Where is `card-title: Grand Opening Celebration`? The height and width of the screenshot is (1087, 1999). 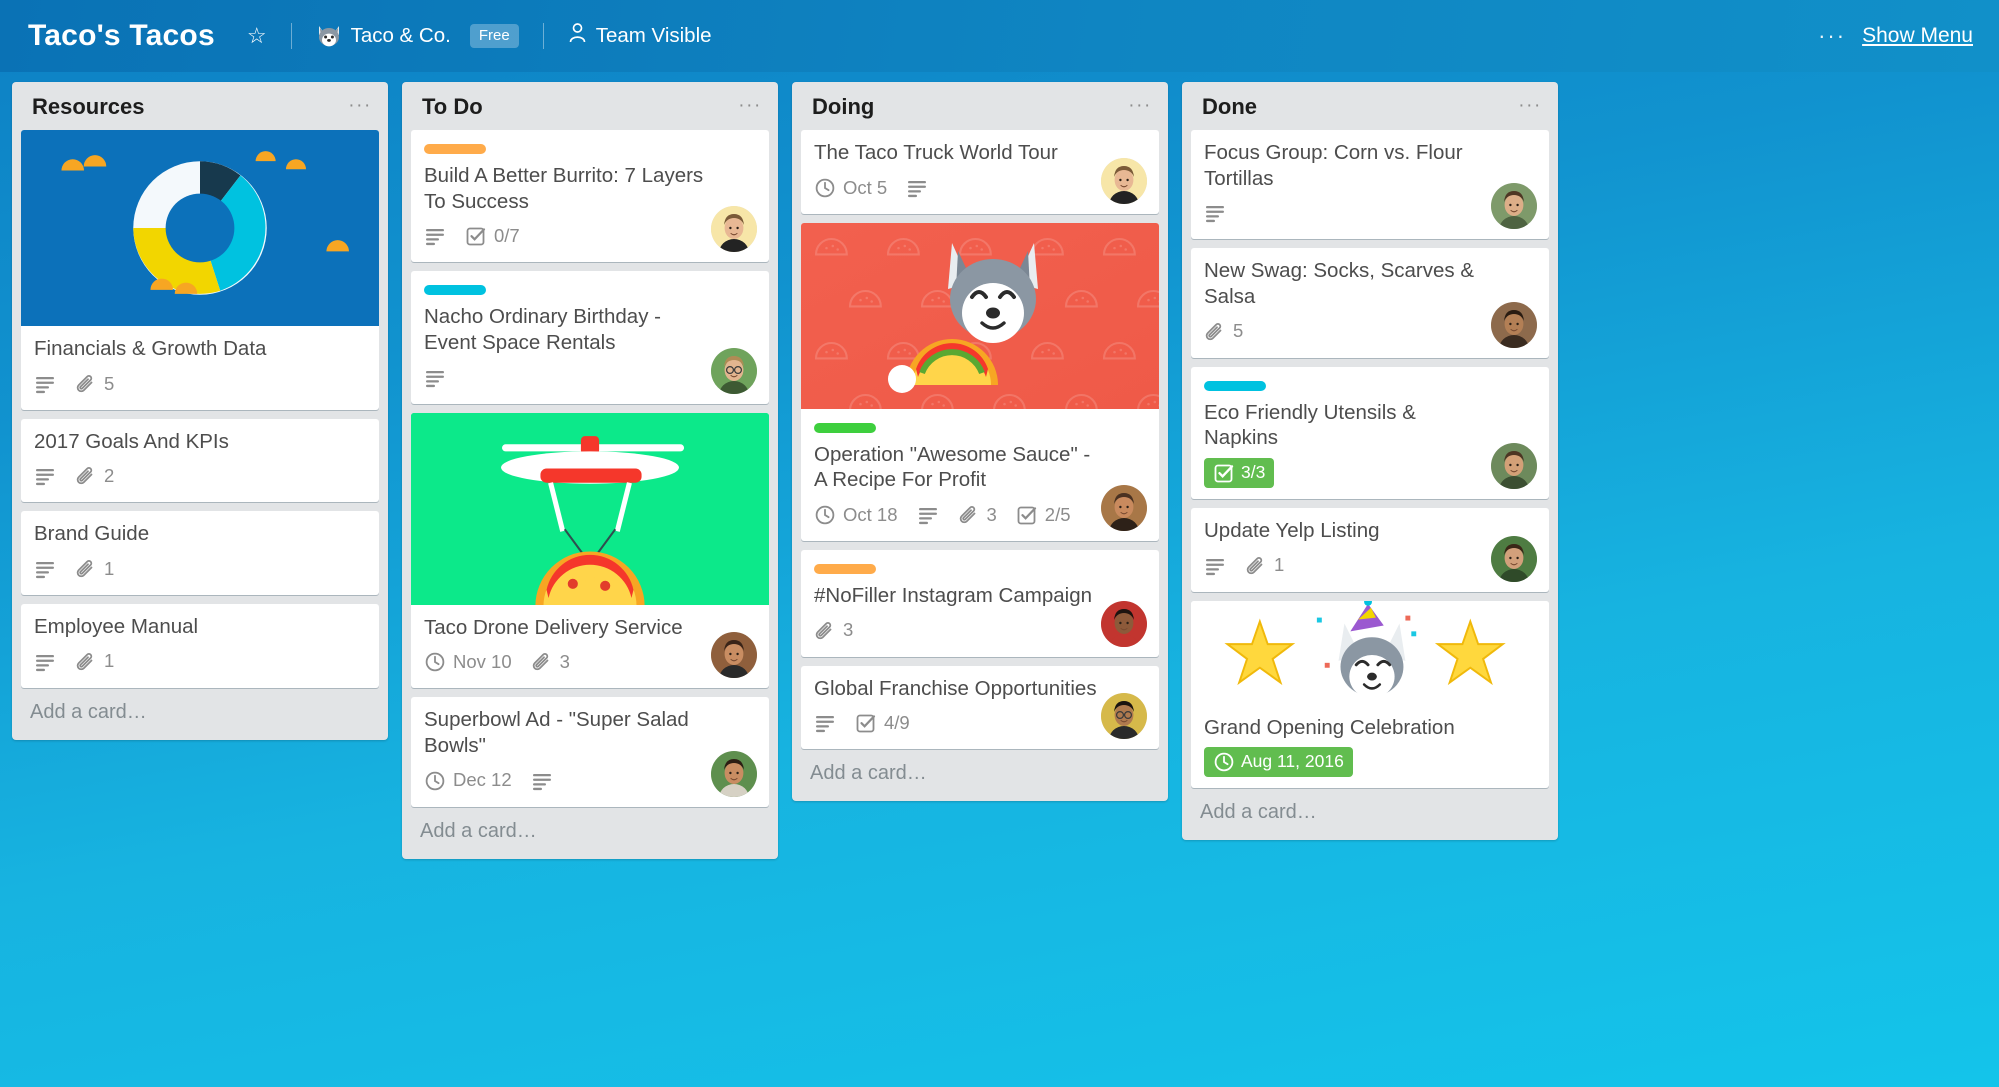 card-title: Grand Opening Celebration is located at coordinates (1329, 727).